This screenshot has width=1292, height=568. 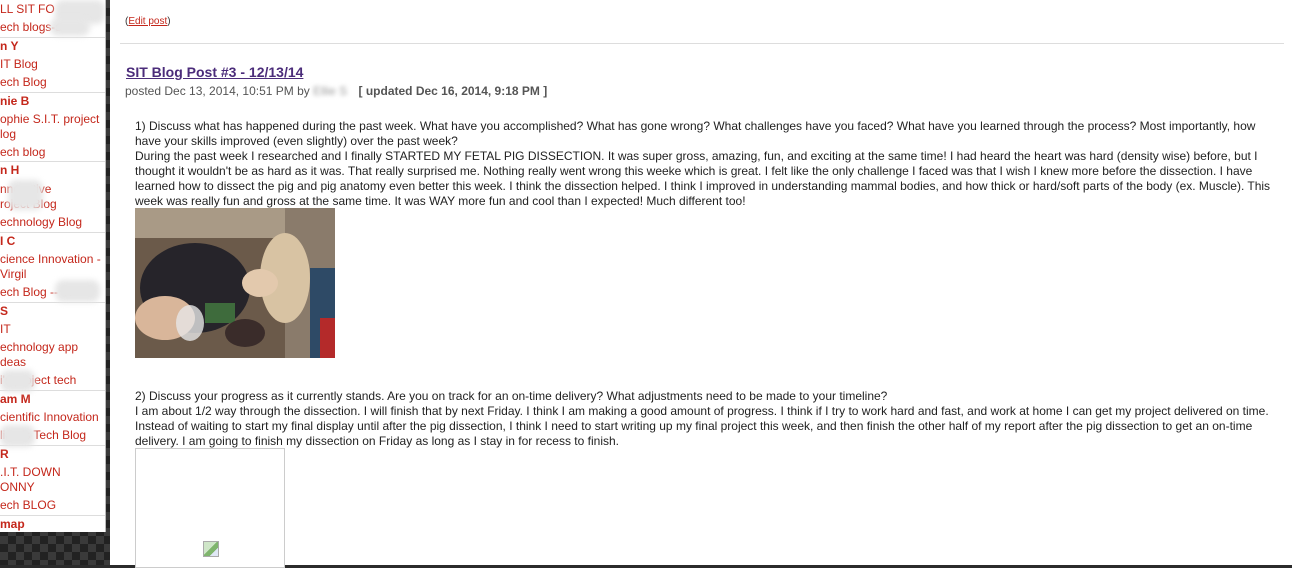 What do you see at coordinates (15, 399) in the screenshot?
I see `sidebar-heading: am M` at bounding box center [15, 399].